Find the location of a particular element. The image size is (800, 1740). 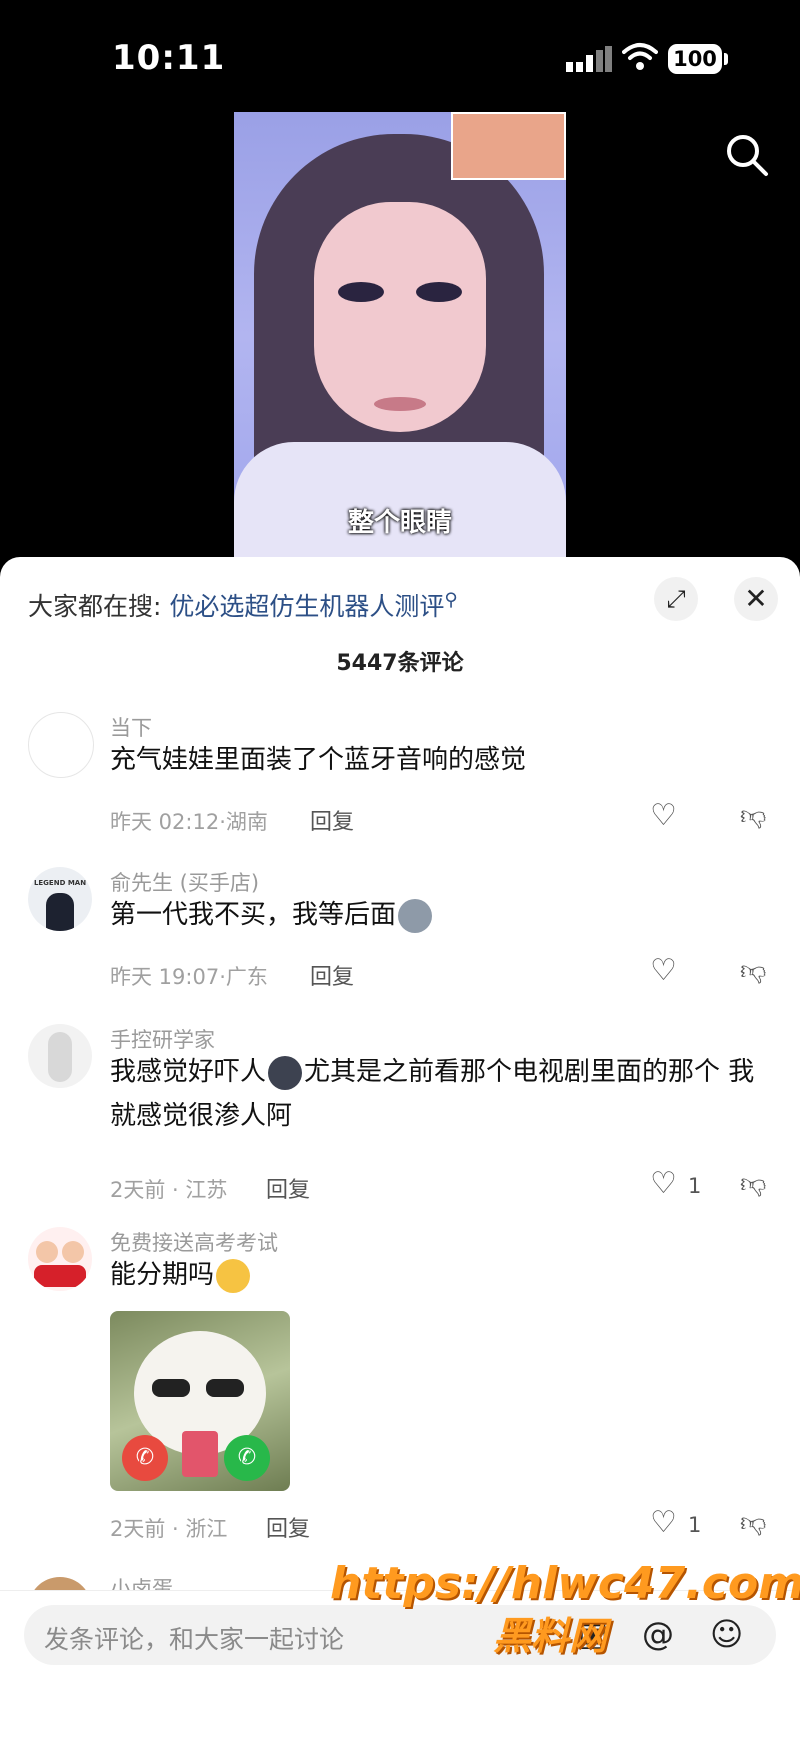

watermark-url: https://hlwc47.com is located at coordinates (565, 1583).